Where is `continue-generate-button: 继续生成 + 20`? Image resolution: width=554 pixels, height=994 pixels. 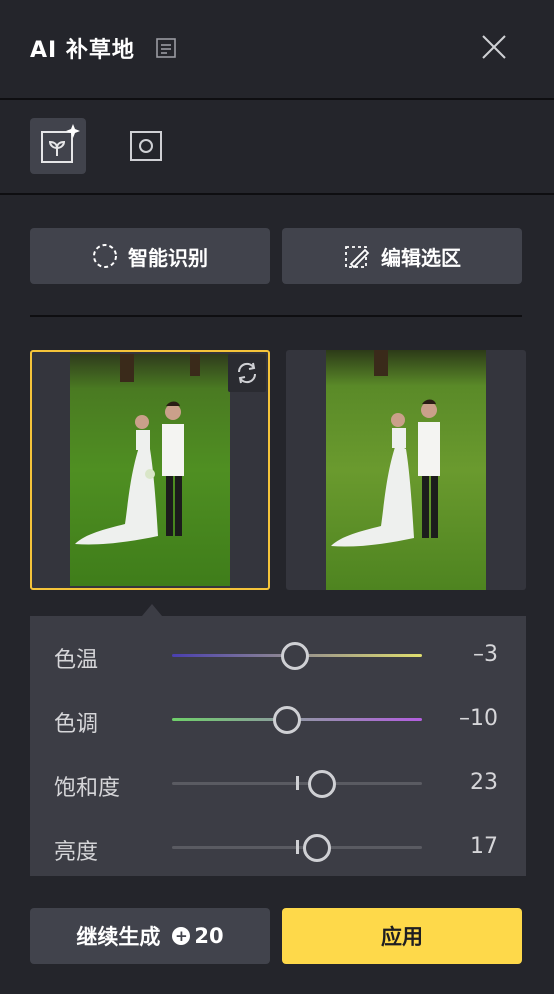 continue-generate-button: 继续生成 + 20 is located at coordinates (150, 936).